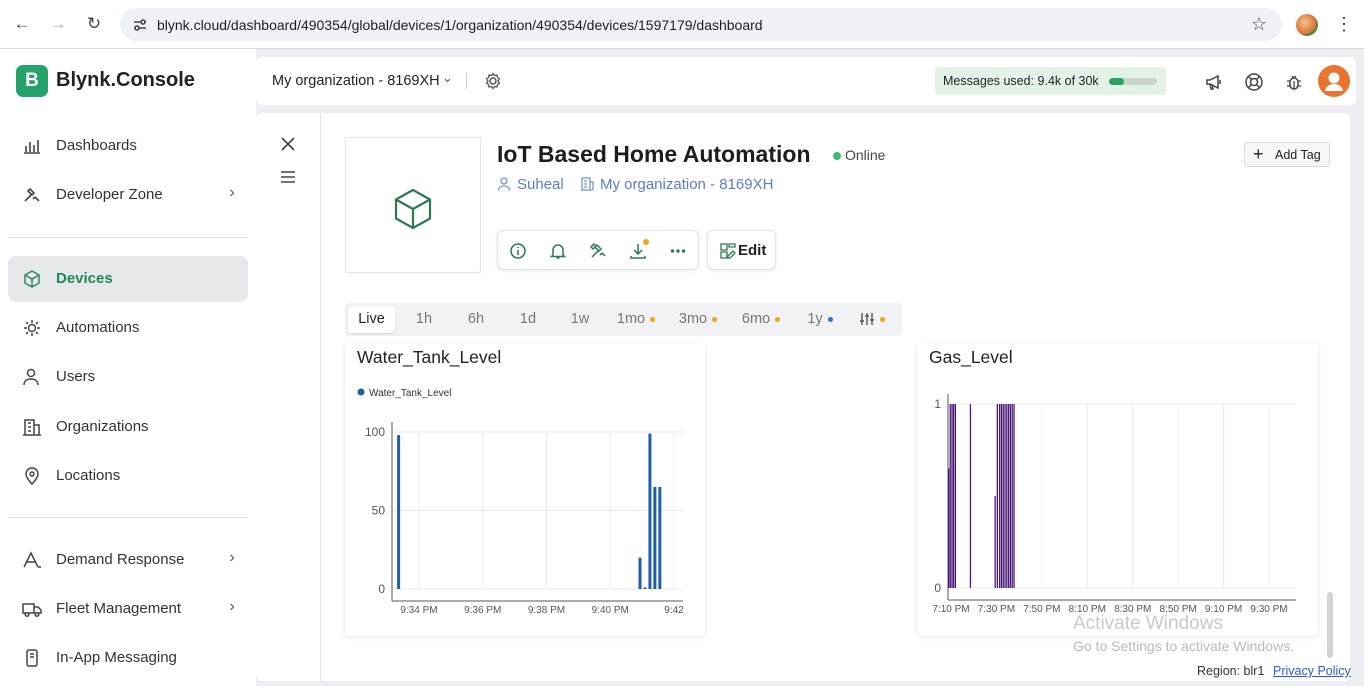 The width and height of the screenshot is (1364, 686). Describe the element at coordinates (102, 426) in the screenshot. I see `sidebar-item-label: Organizations` at that location.